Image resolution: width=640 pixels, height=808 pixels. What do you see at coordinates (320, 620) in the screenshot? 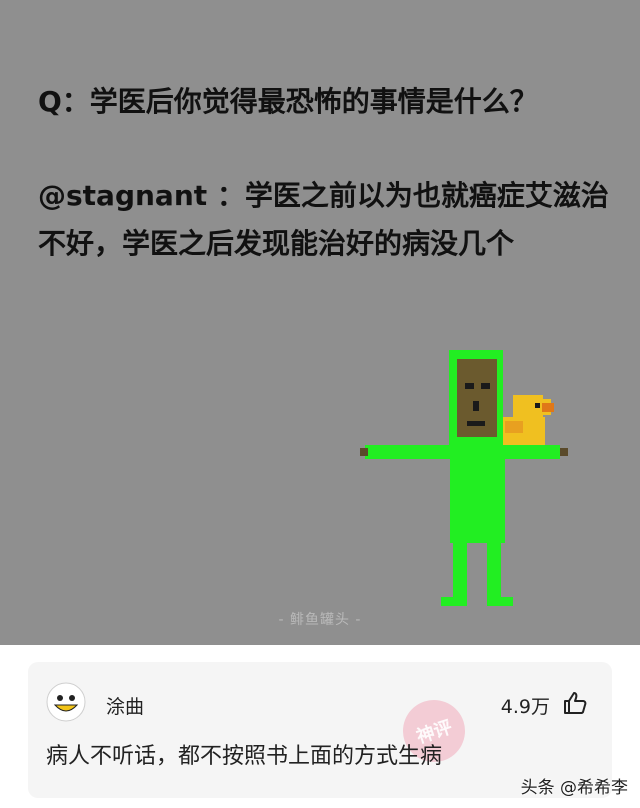
I see `watermark: - 鲱鱼罐头 -` at bounding box center [320, 620].